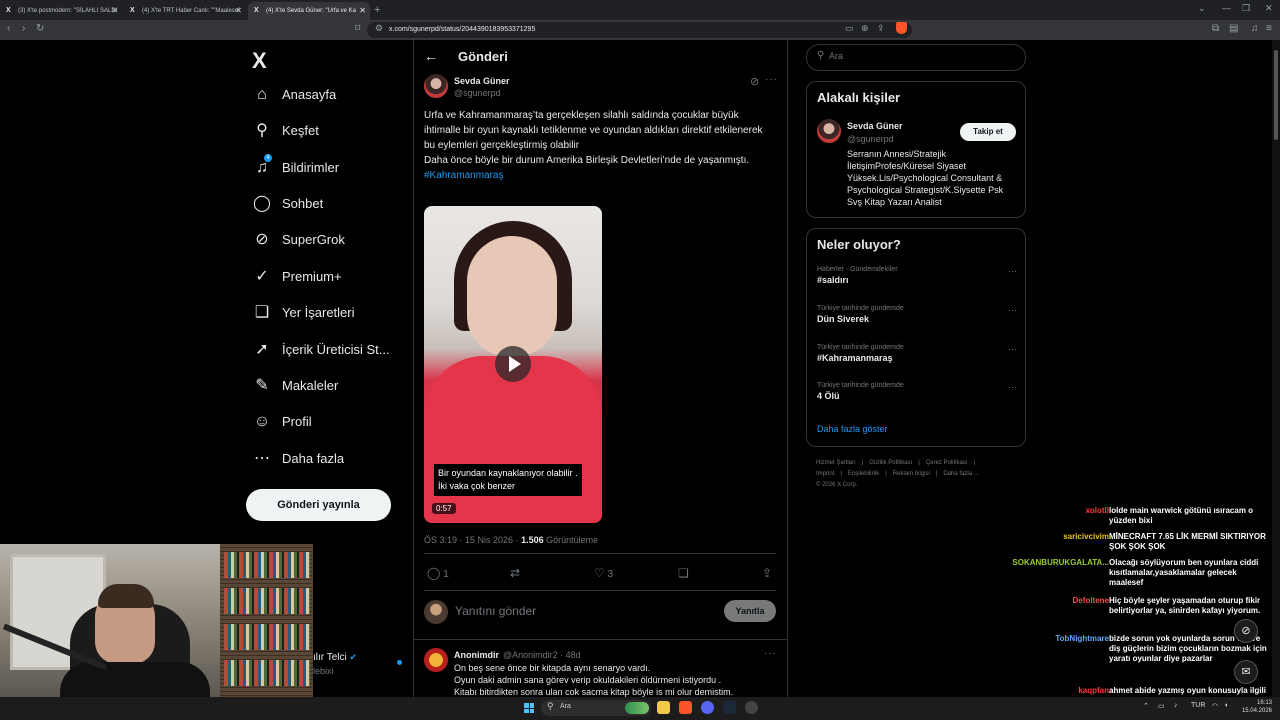 This screenshot has height=720, width=1280. I want to click on minimize-icon: —, so click(1226, 8).